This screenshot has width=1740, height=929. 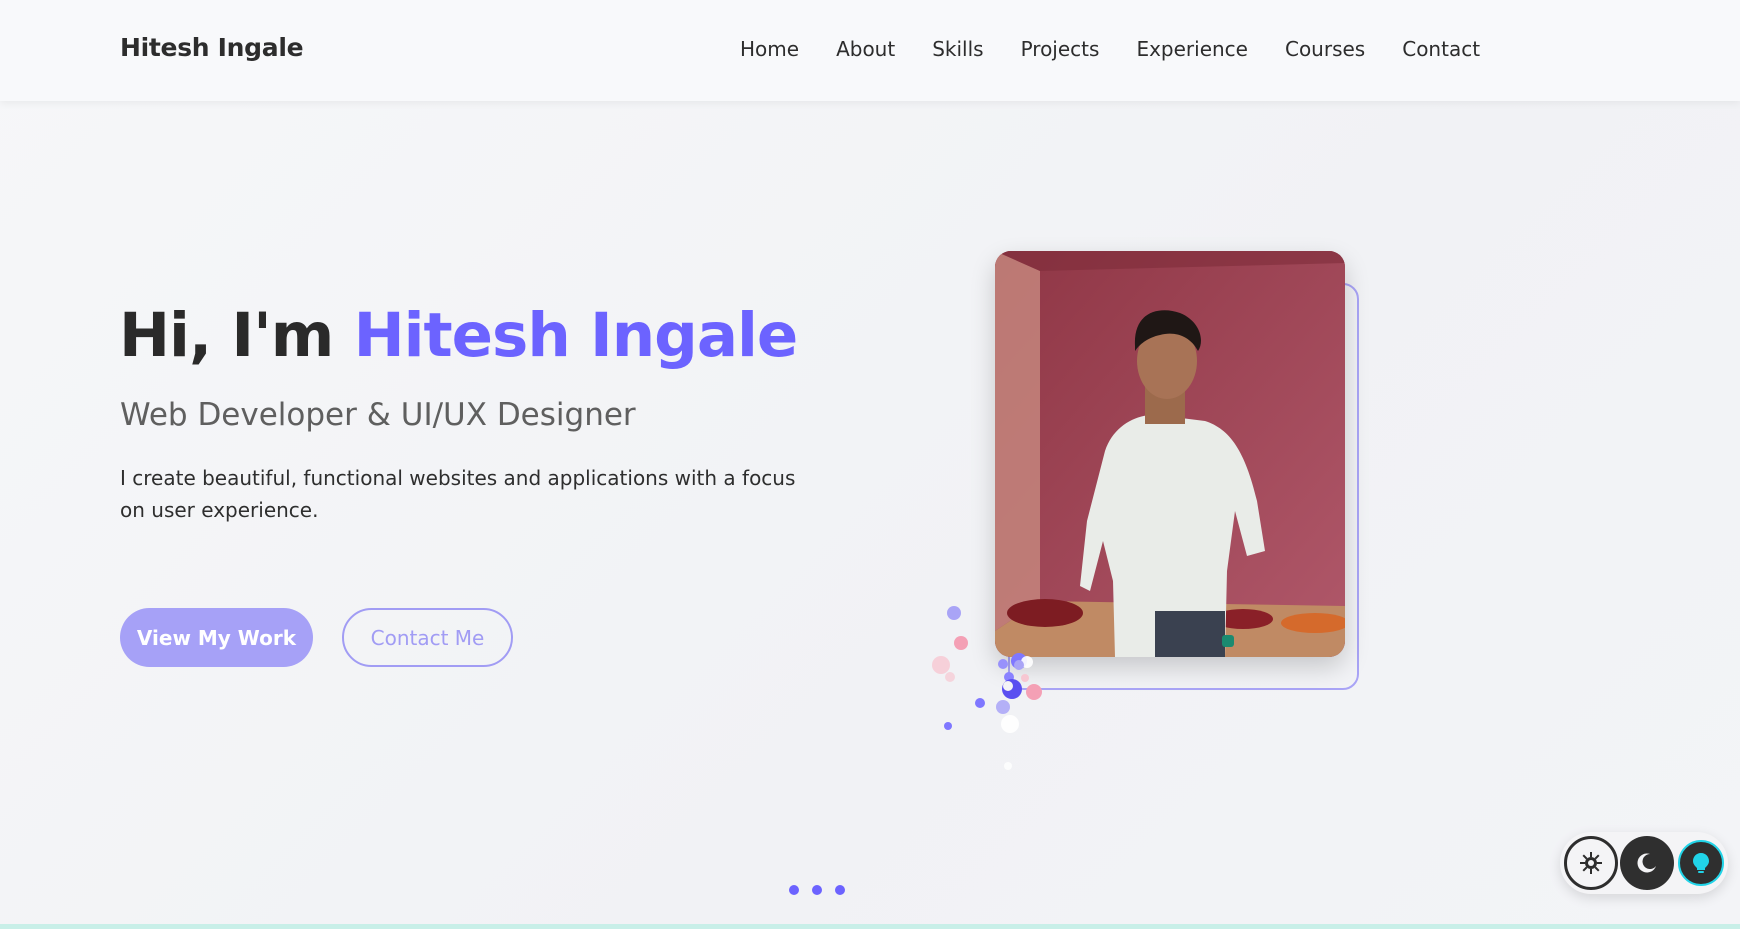 I want to click on particle-decoration, so click(x=987, y=688).